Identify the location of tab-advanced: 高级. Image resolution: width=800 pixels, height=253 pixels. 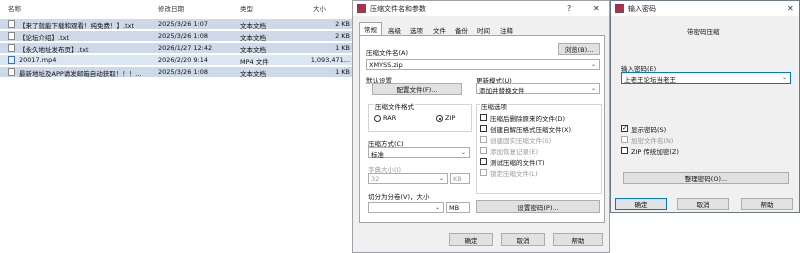
(394, 29).